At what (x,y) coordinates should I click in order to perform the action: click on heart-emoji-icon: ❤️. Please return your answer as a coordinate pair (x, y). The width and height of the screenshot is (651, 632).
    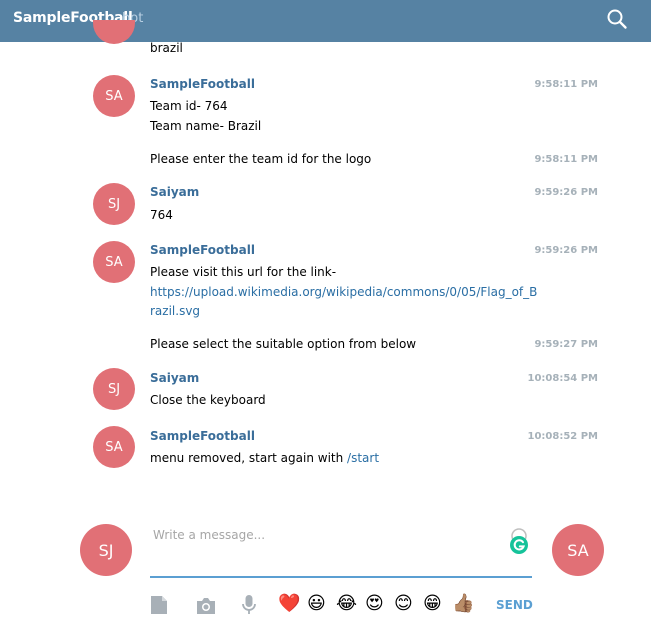
    Looking at the image, I should click on (289, 604).